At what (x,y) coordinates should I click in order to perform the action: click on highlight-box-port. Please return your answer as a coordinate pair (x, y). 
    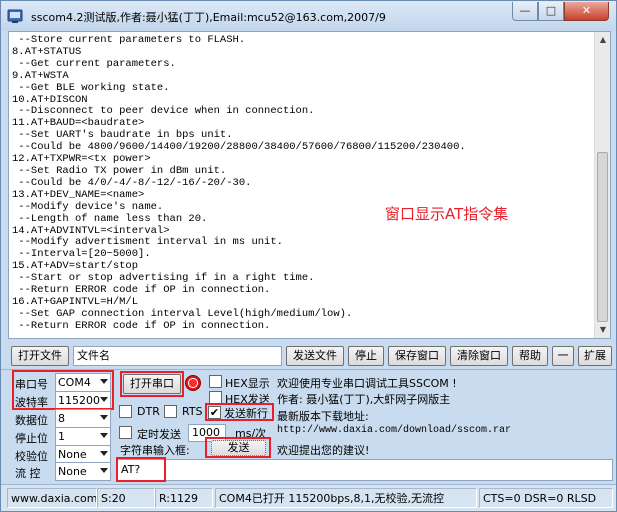
    Looking at the image, I should click on (63, 390).